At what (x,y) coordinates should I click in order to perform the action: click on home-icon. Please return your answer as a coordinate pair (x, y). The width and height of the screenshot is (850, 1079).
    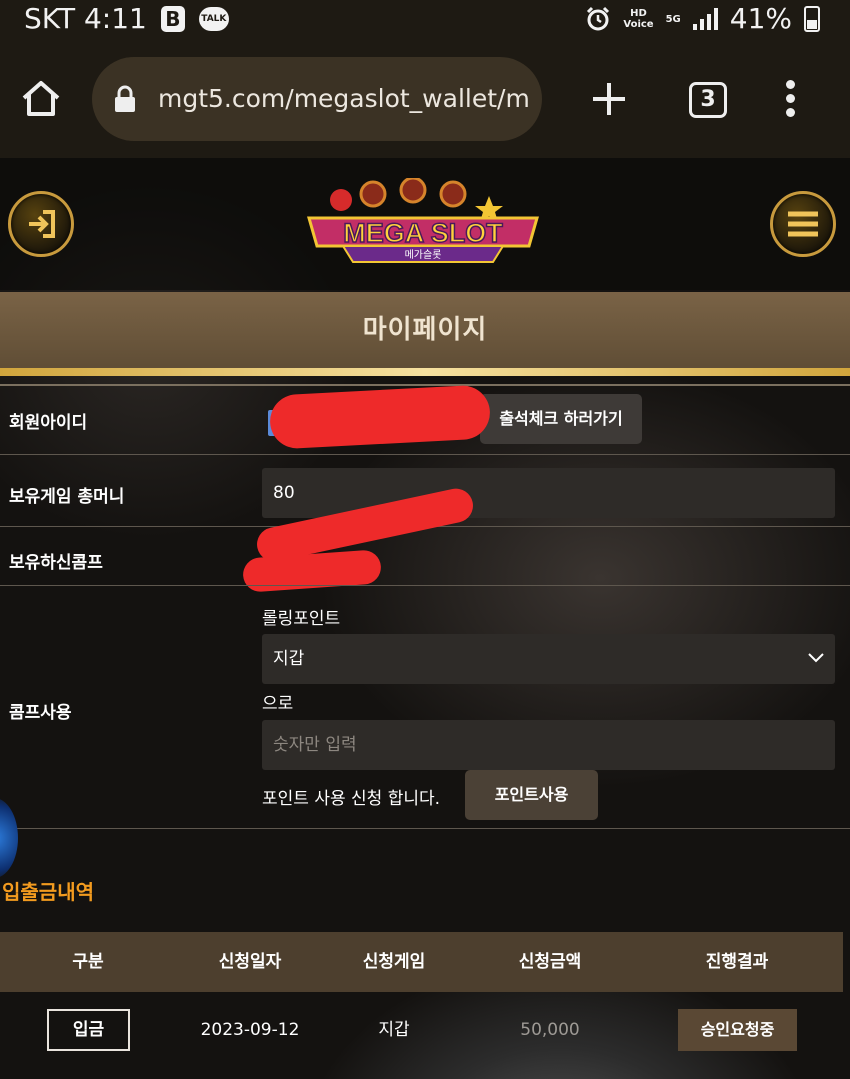
    Looking at the image, I should click on (41, 99).